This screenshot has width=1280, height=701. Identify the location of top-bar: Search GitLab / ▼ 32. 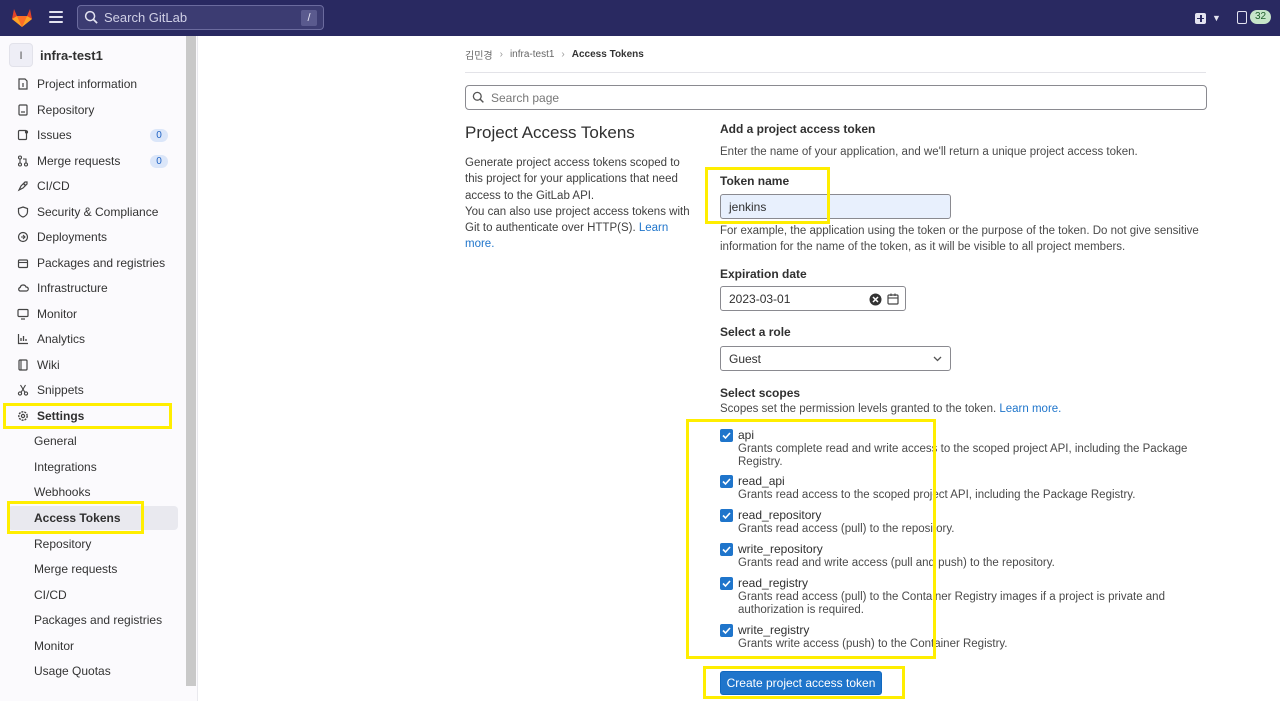
(640, 18).